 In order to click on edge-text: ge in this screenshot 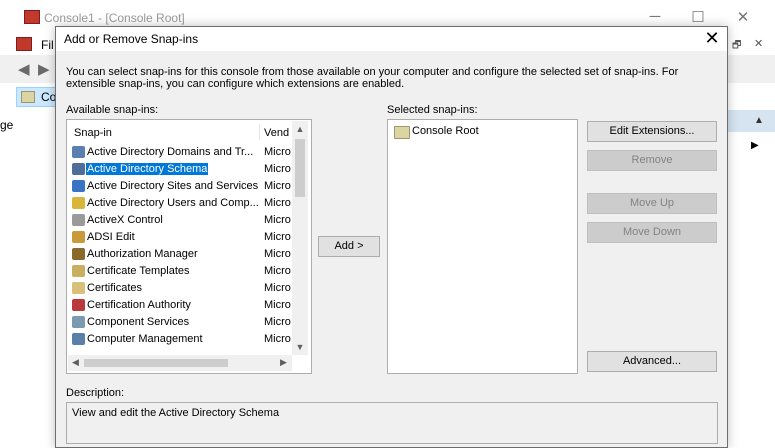, I will do `click(7, 125)`.